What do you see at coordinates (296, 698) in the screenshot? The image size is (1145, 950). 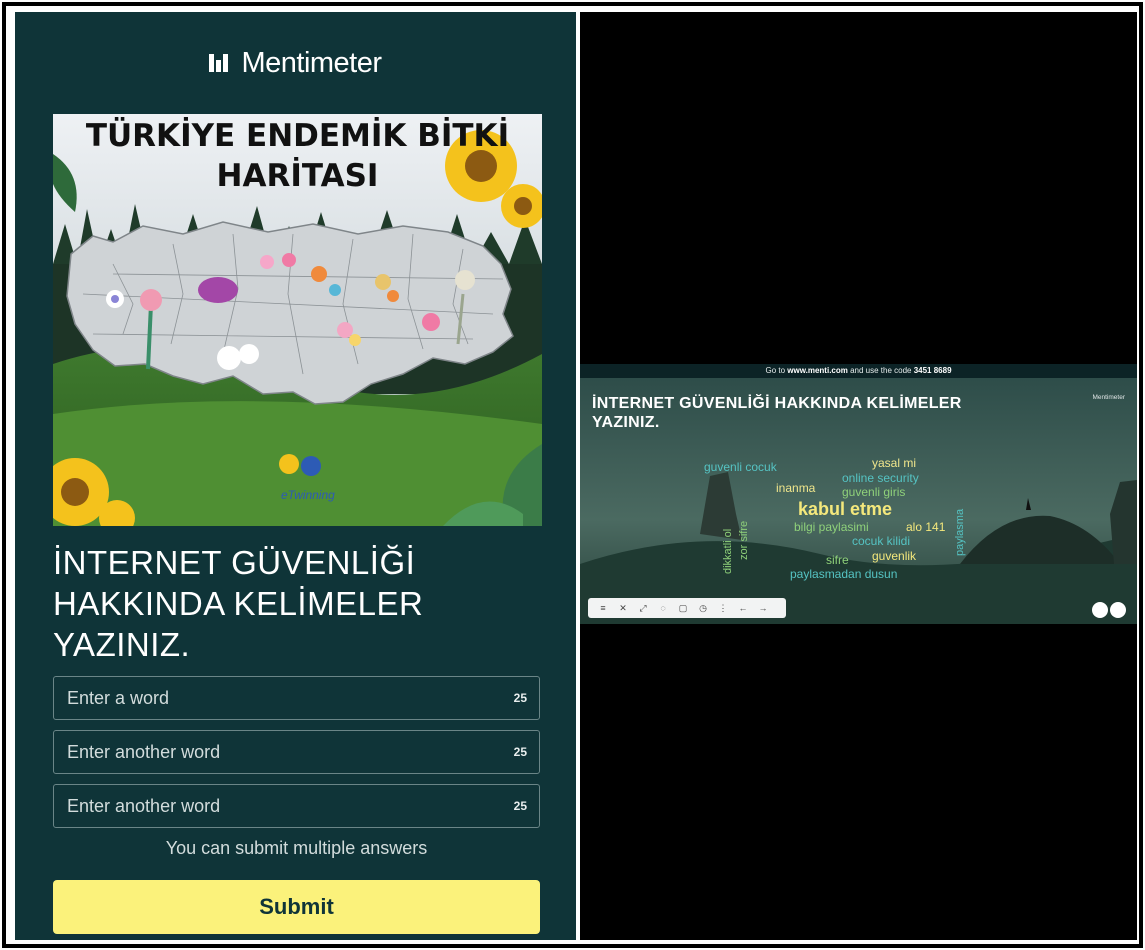 I see `word-input-1: Enter a word 25` at bounding box center [296, 698].